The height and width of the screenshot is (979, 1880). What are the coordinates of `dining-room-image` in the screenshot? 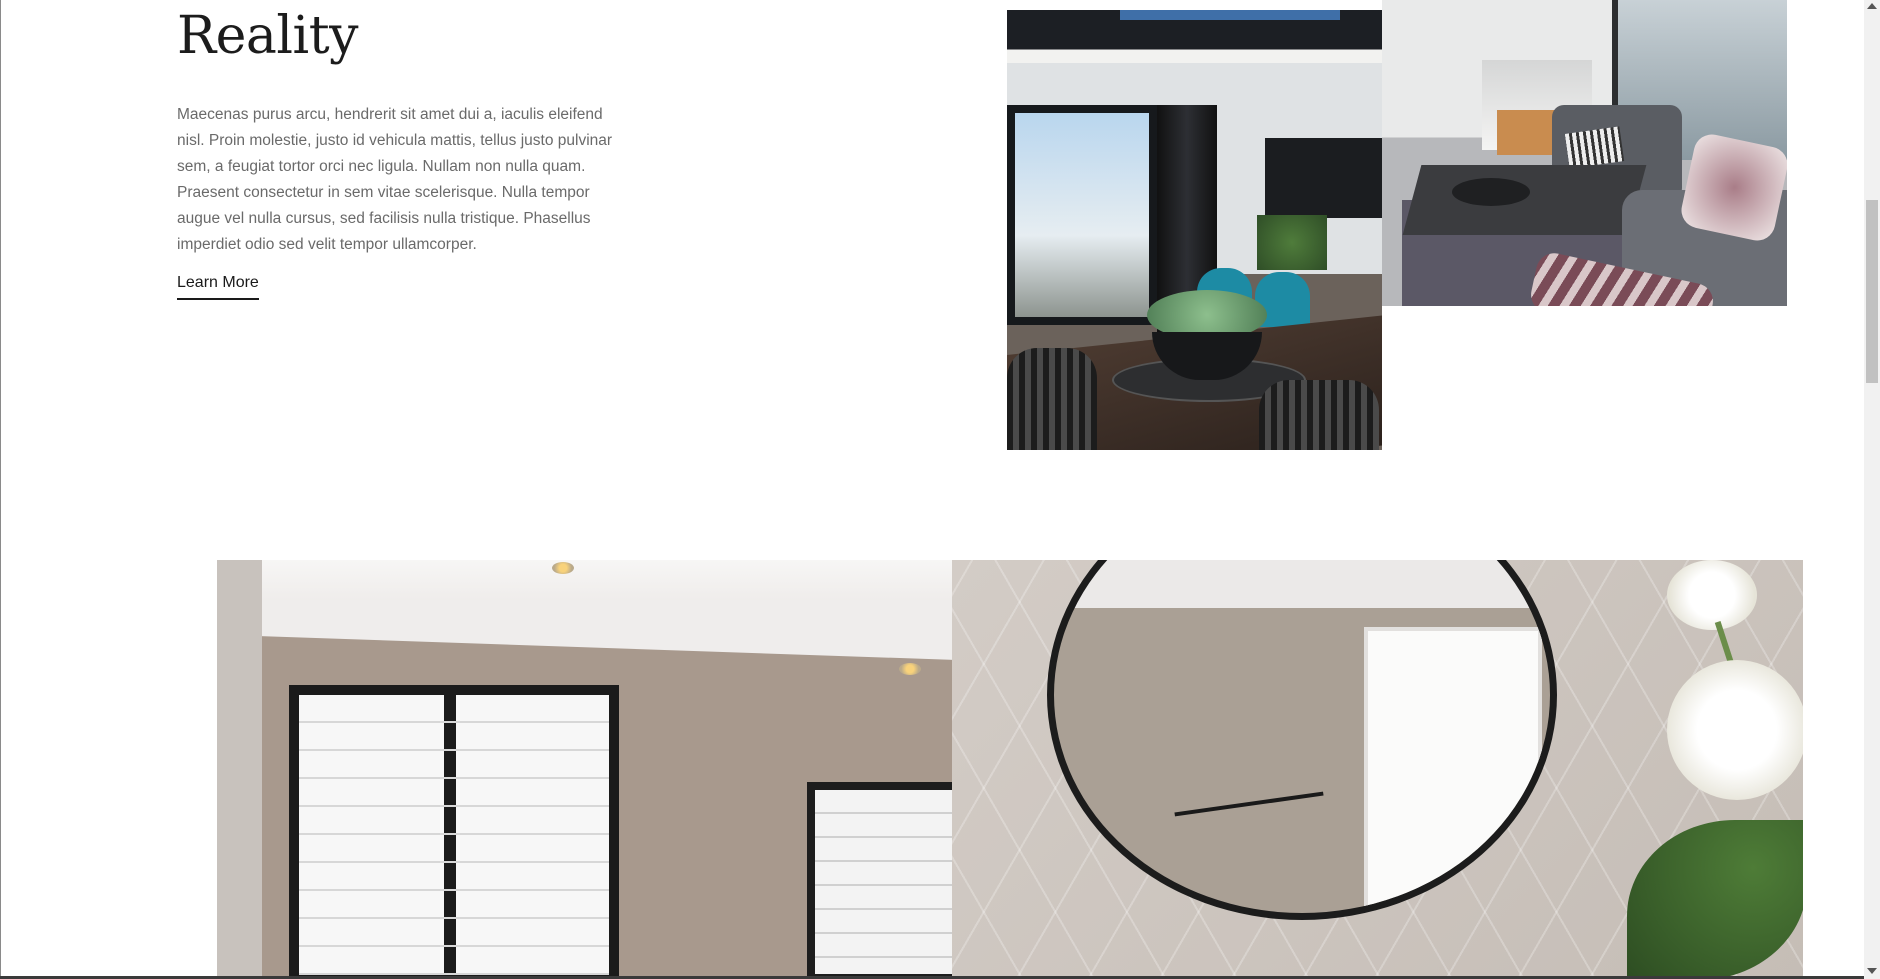 It's located at (1194, 230).